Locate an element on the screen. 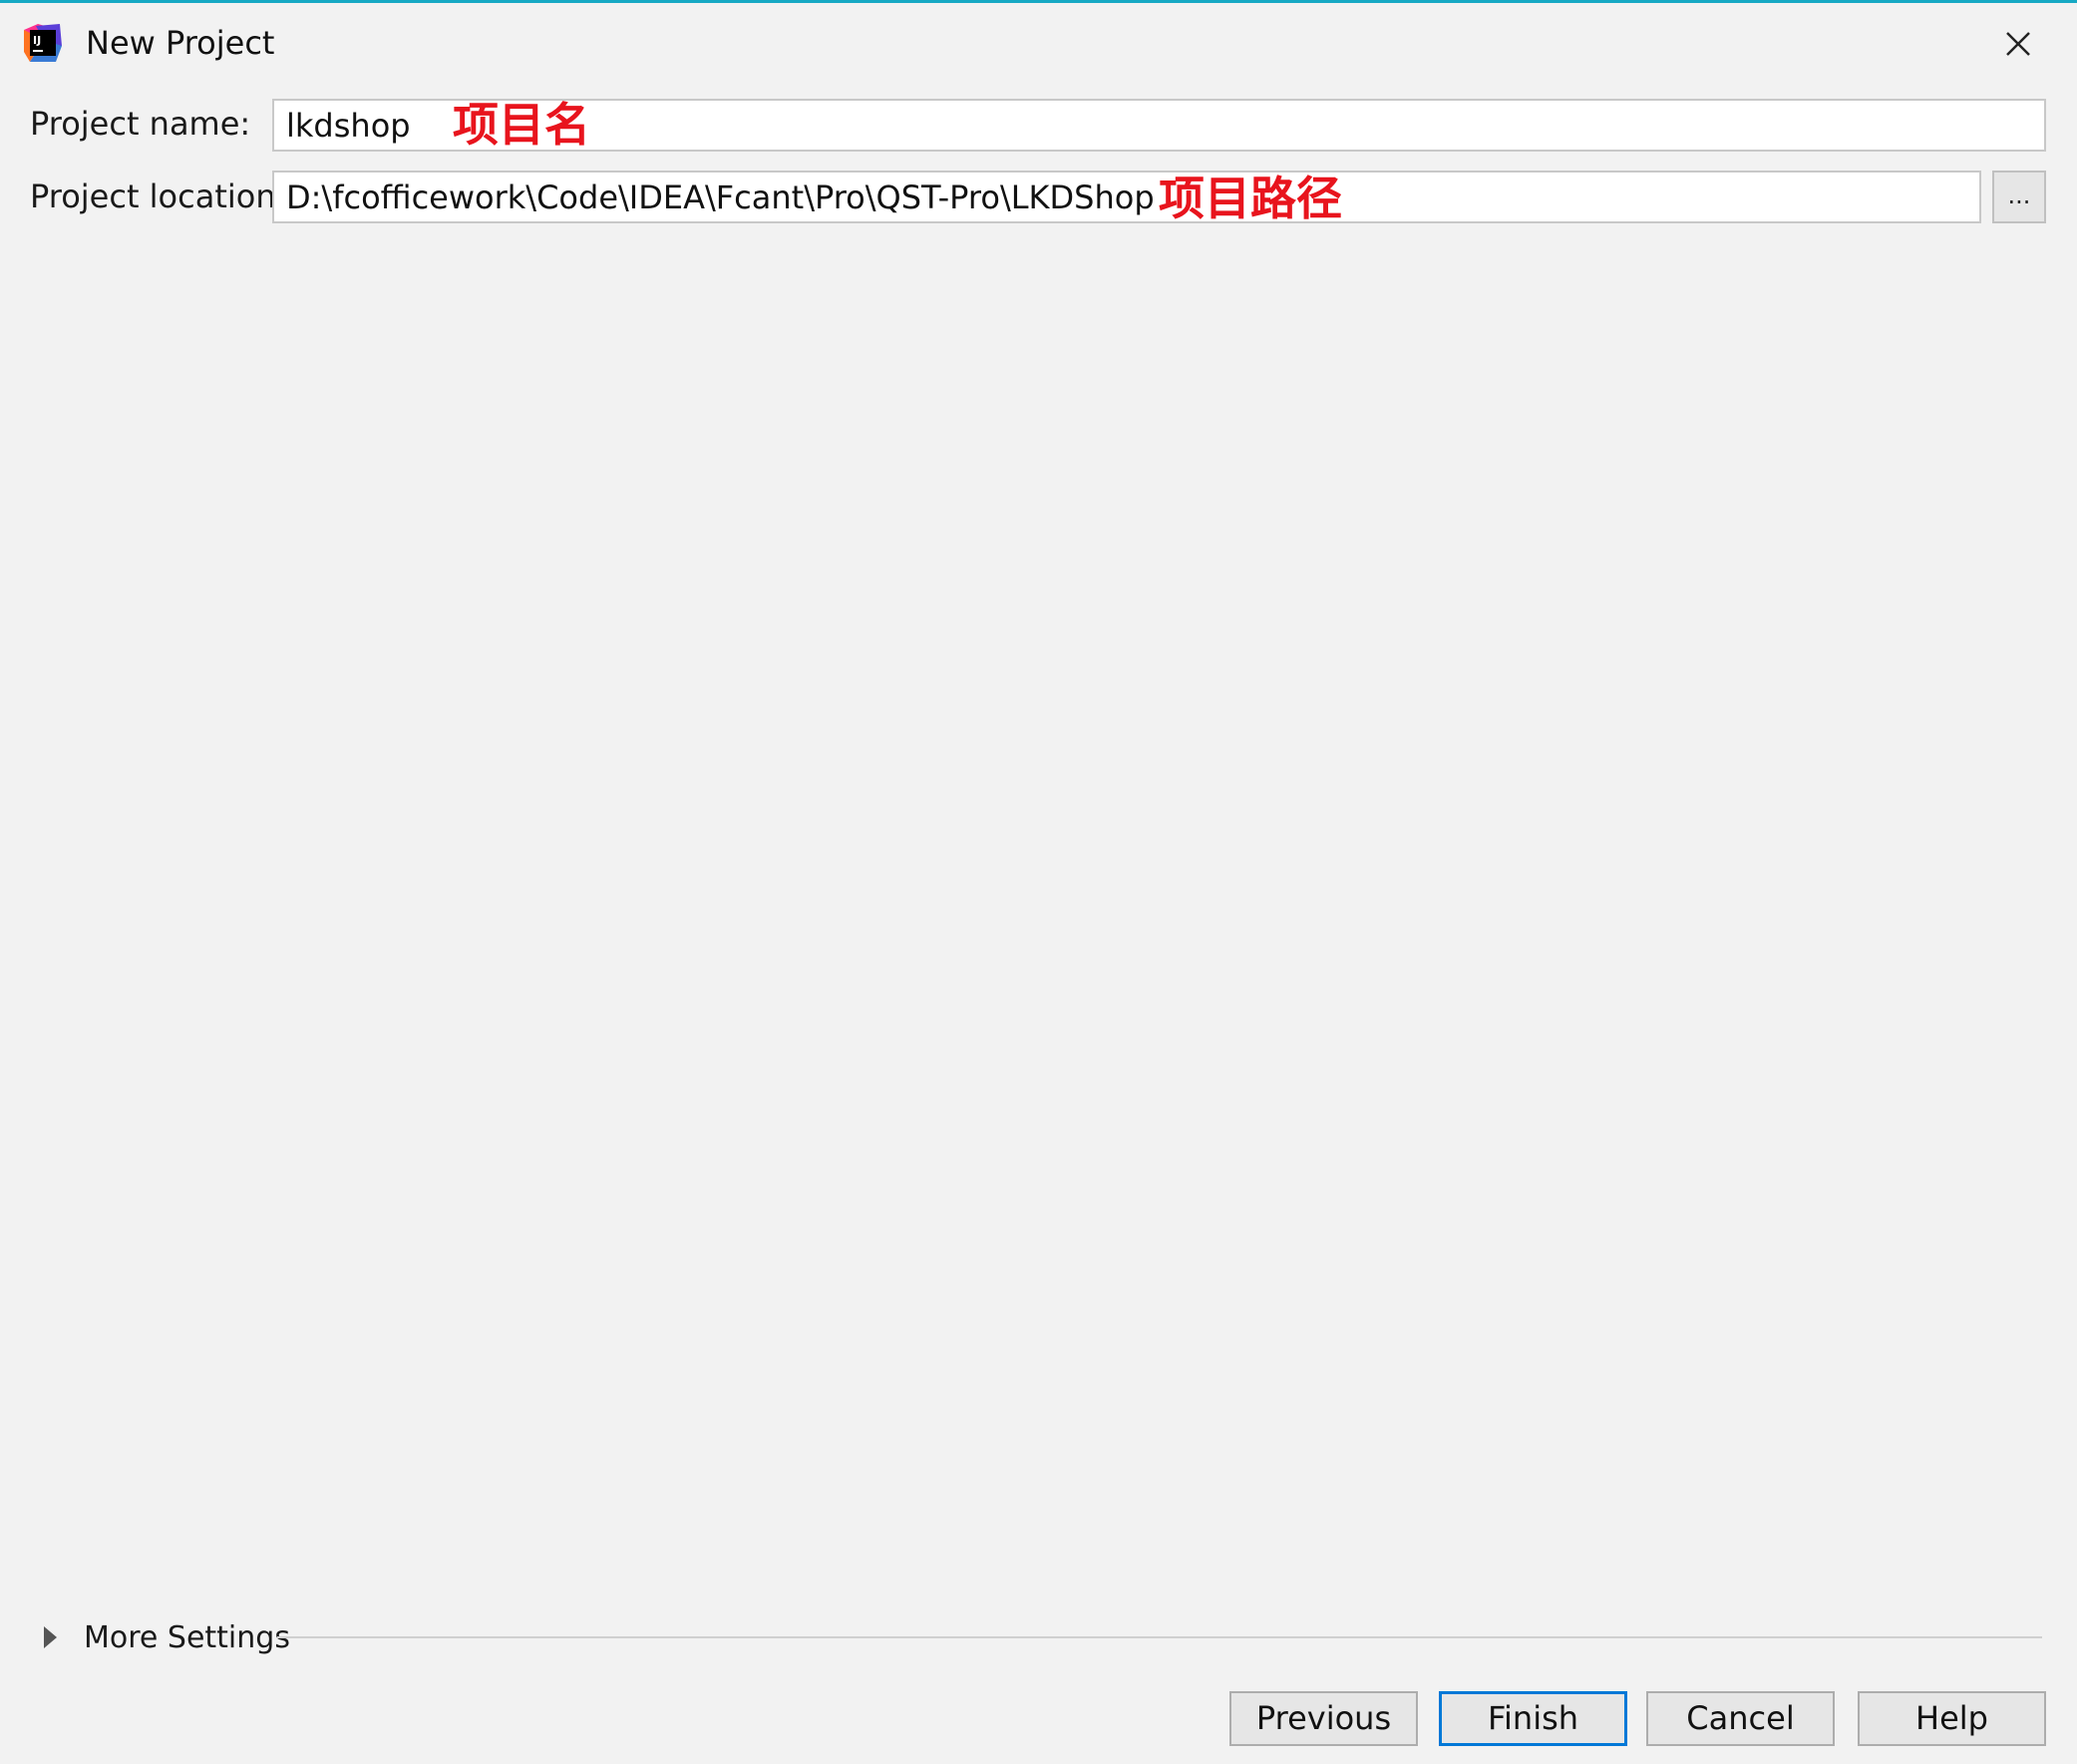  more-settings-label: More Settings is located at coordinates (187, 1637).